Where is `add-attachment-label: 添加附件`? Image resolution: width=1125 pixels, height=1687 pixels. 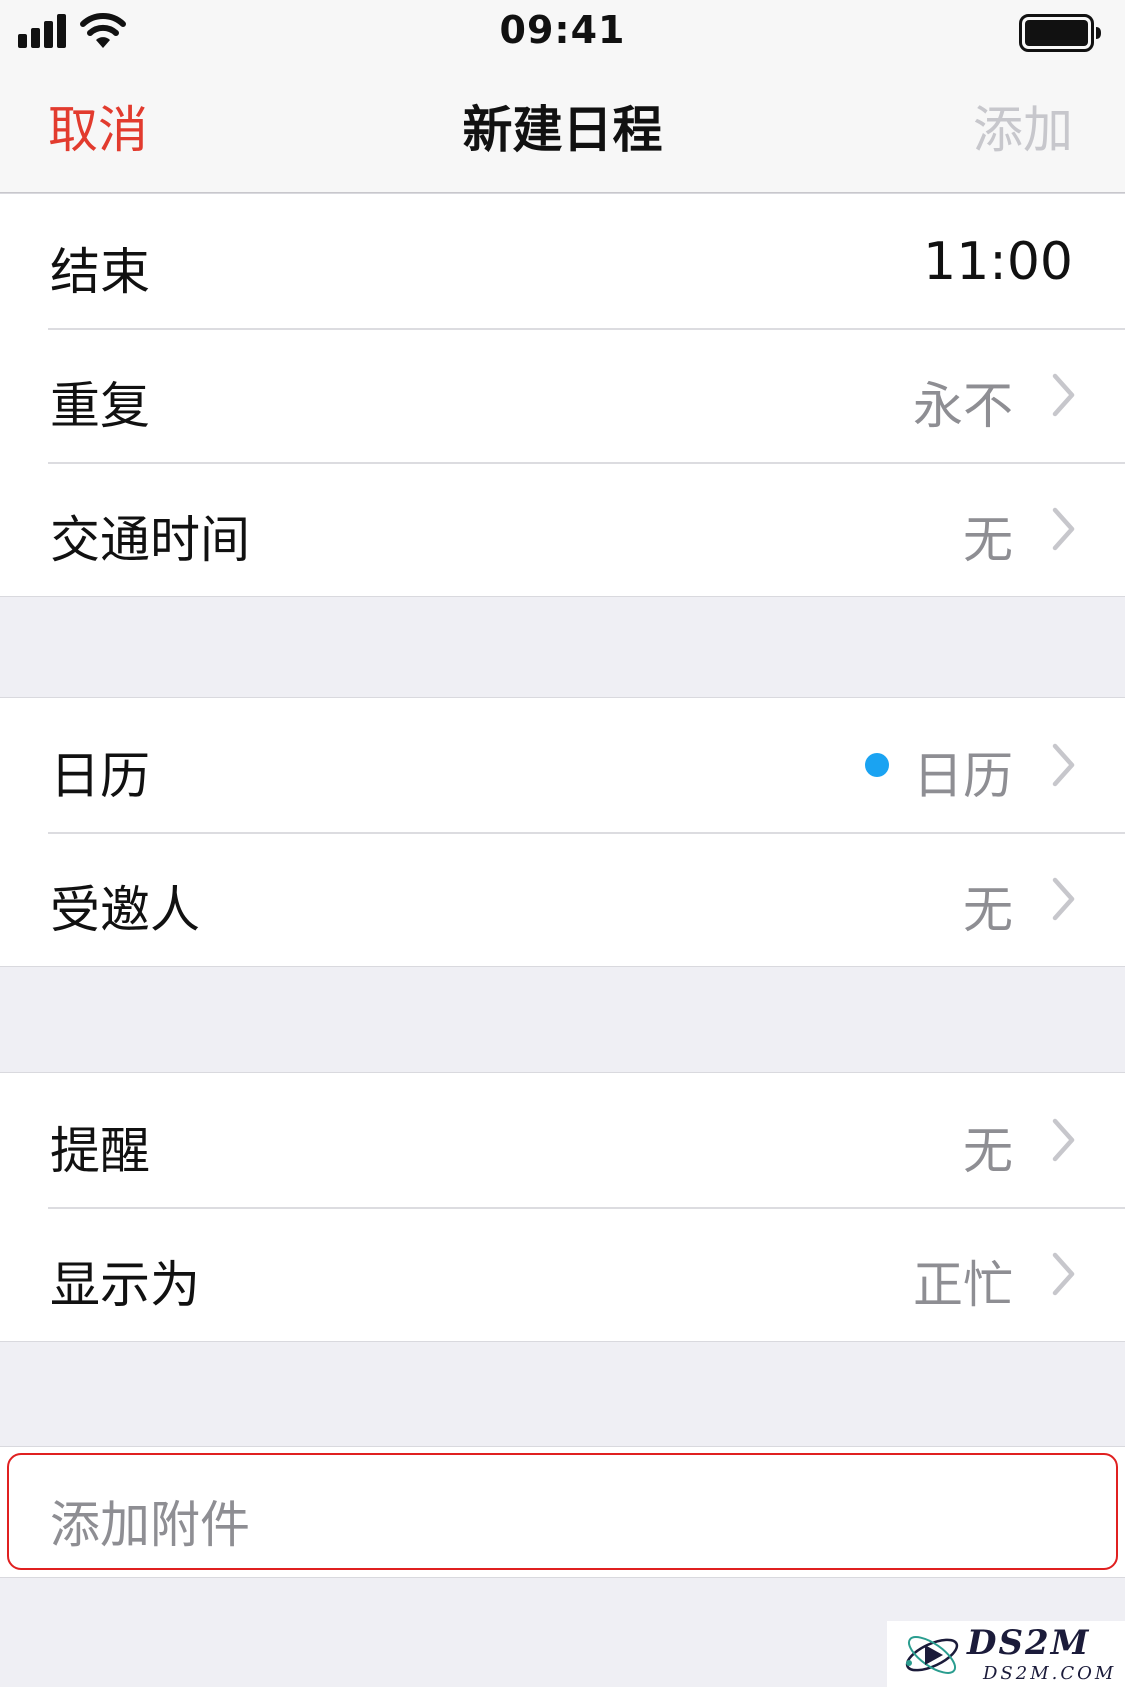 add-attachment-label: 添加附件 is located at coordinates (150, 1525).